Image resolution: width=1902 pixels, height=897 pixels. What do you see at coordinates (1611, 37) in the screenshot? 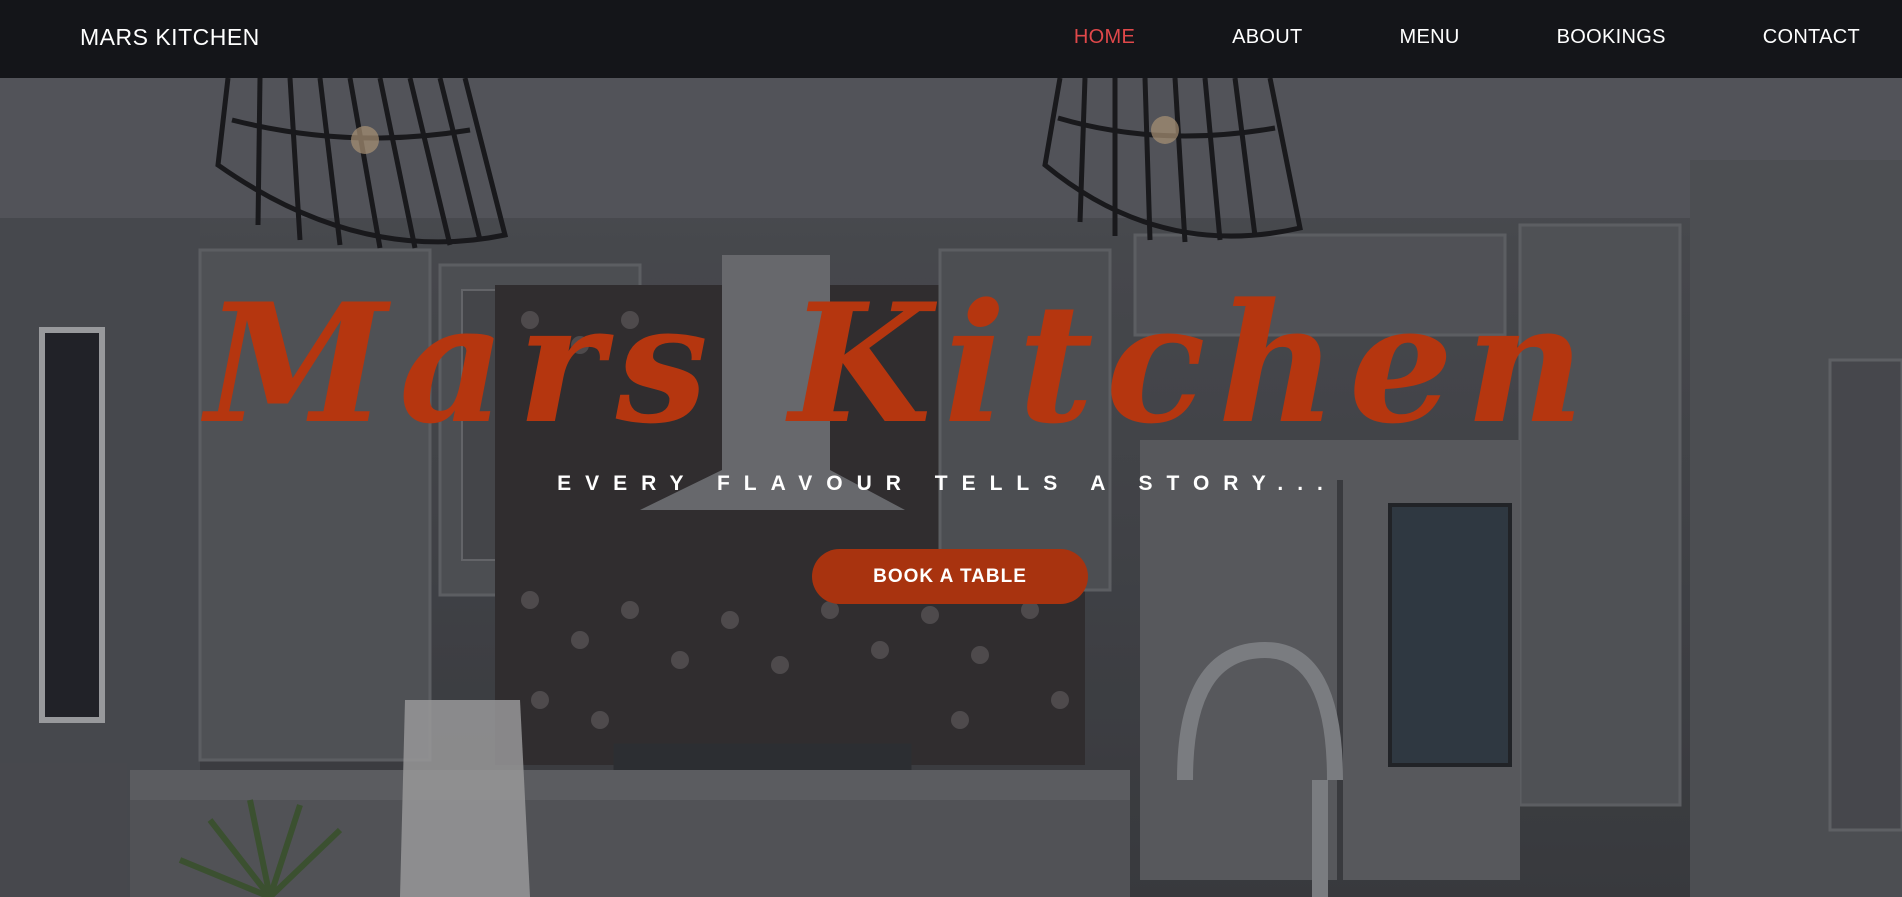
I see `nav-link-bookings: BOOKINGS` at bounding box center [1611, 37].